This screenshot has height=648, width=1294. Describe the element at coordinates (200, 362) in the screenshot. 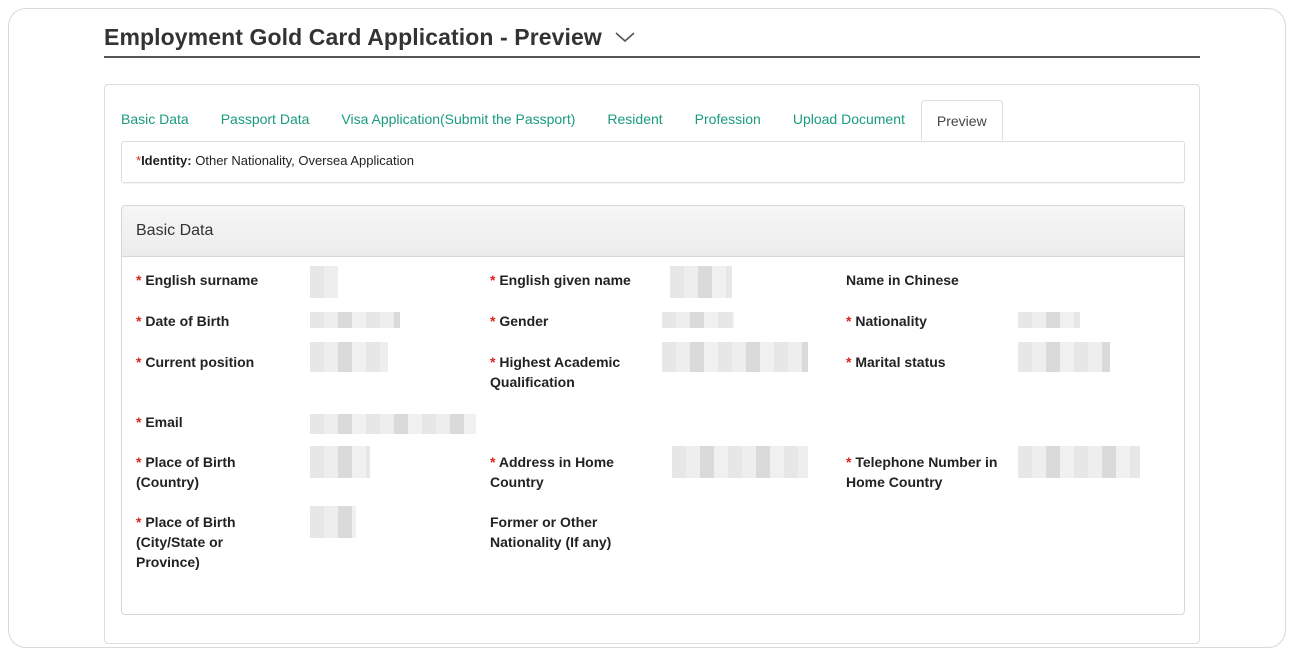

I see `label-text: Current position` at that location.